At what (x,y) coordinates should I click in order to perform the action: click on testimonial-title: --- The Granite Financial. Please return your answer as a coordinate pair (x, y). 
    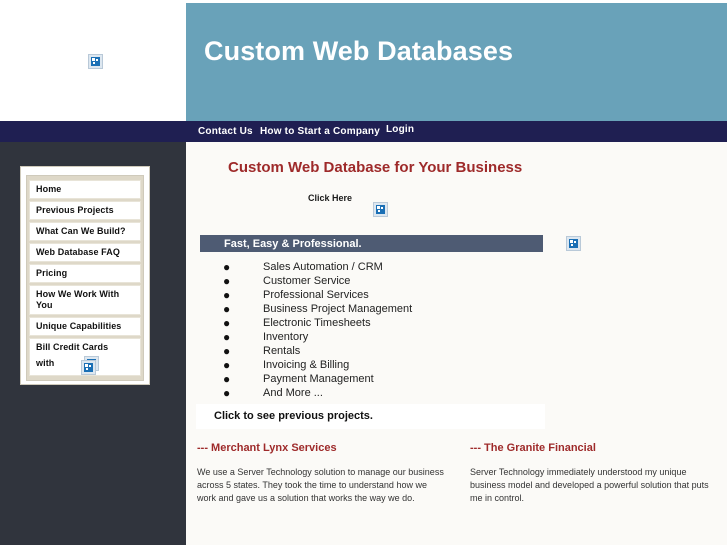
    Looking at the image, I should click on (533, 448).